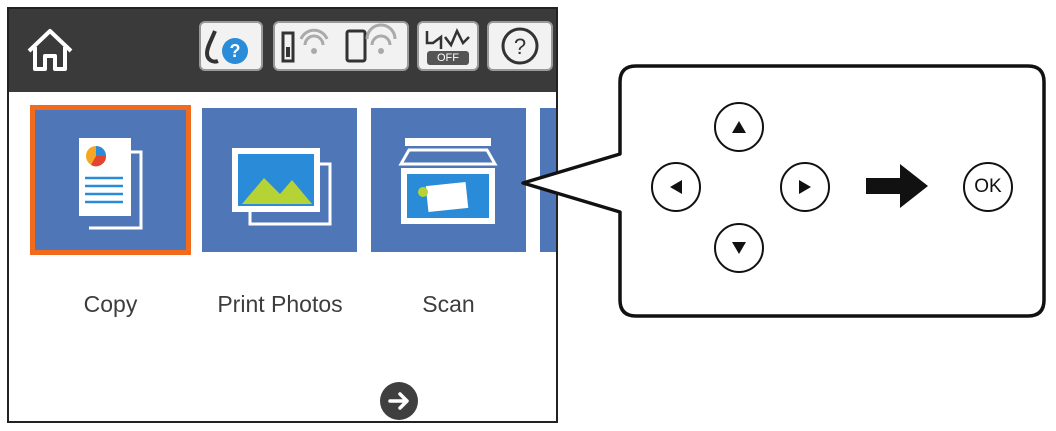 This screenshot has height=431, width=1056. I want to click on copy-icon, so click(111, 184).